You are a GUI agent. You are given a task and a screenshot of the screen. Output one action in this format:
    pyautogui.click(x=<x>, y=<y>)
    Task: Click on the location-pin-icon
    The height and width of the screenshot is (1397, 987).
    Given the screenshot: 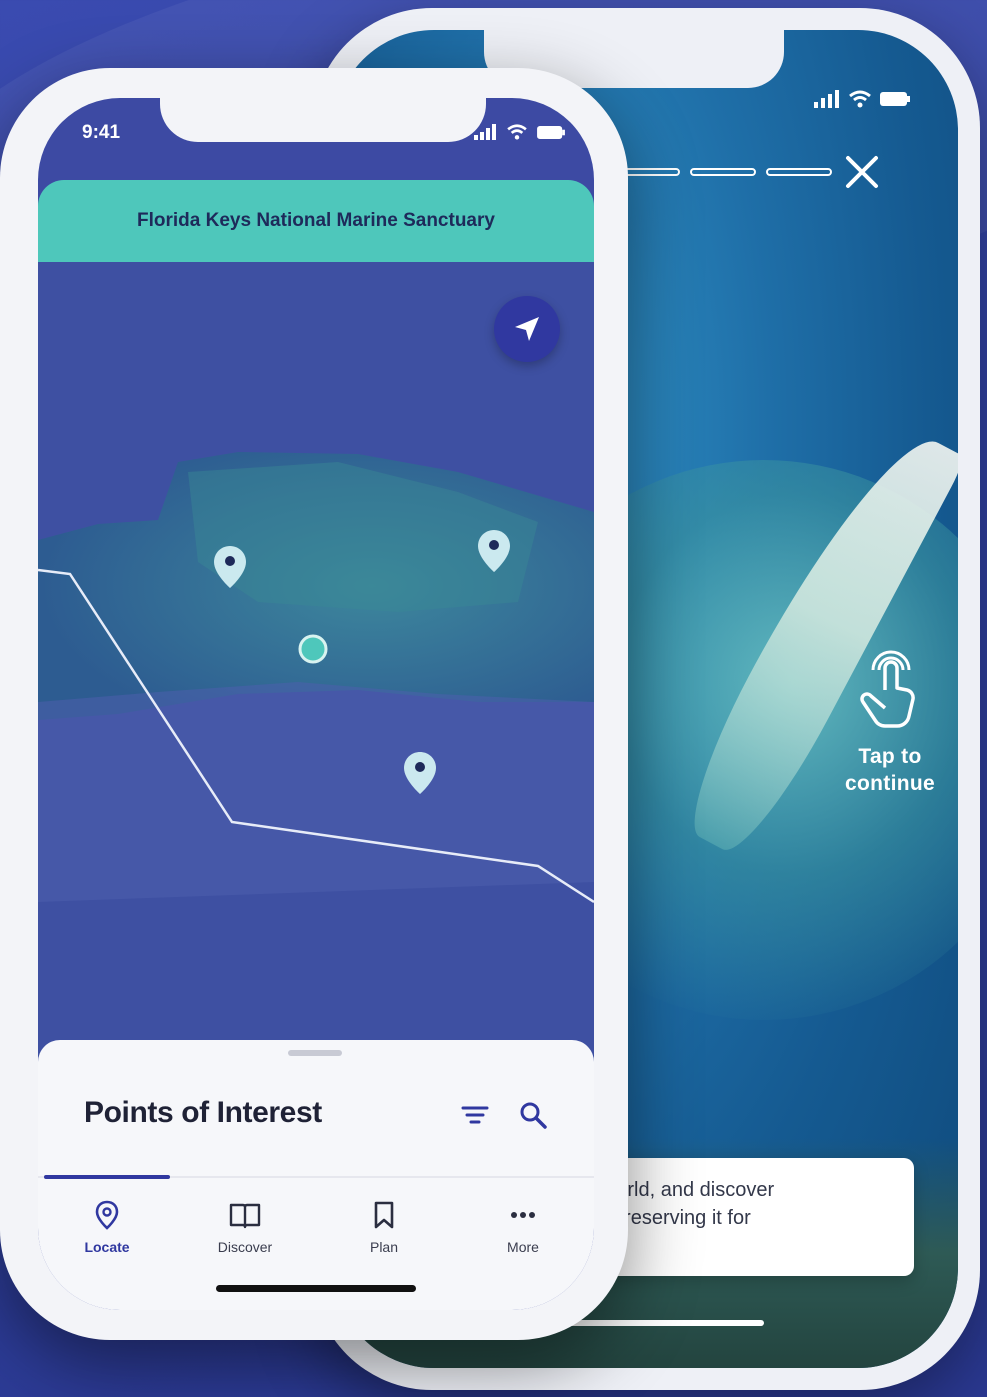 What is the action you would take?
    pyautogui.click(x=107, y=1215)
    